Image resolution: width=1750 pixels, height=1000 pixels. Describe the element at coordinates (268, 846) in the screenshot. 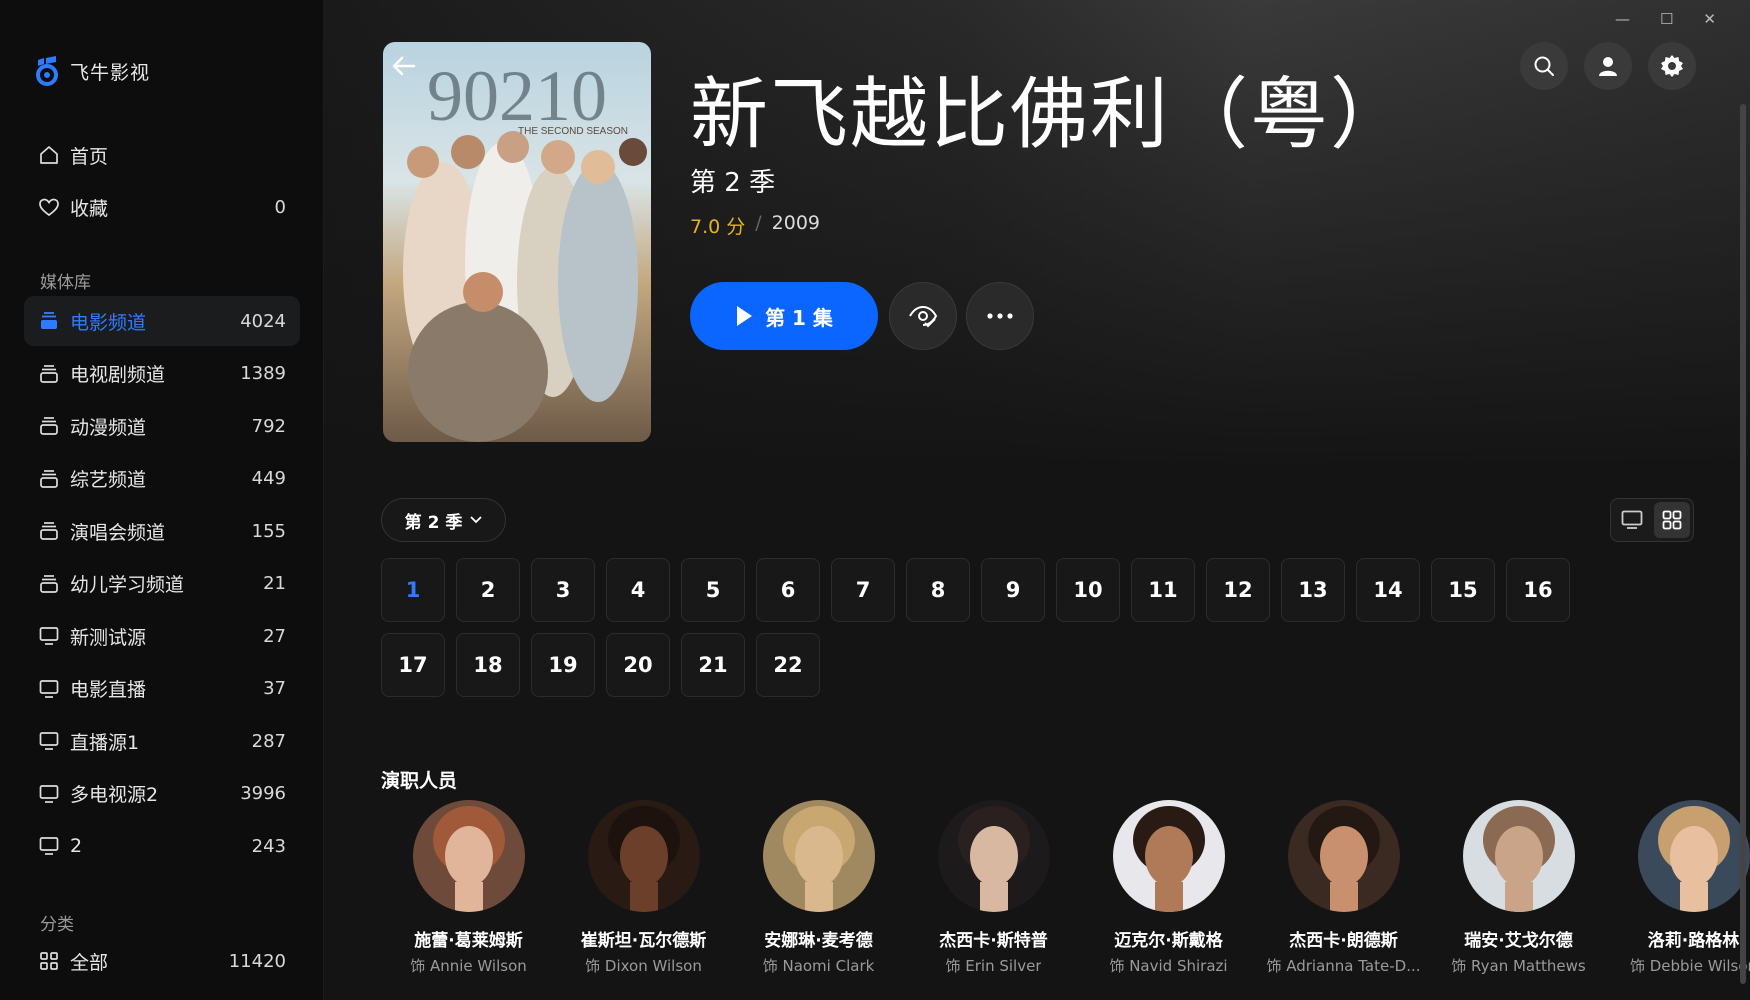

I see `sidebar-item-count: 243` at that location.